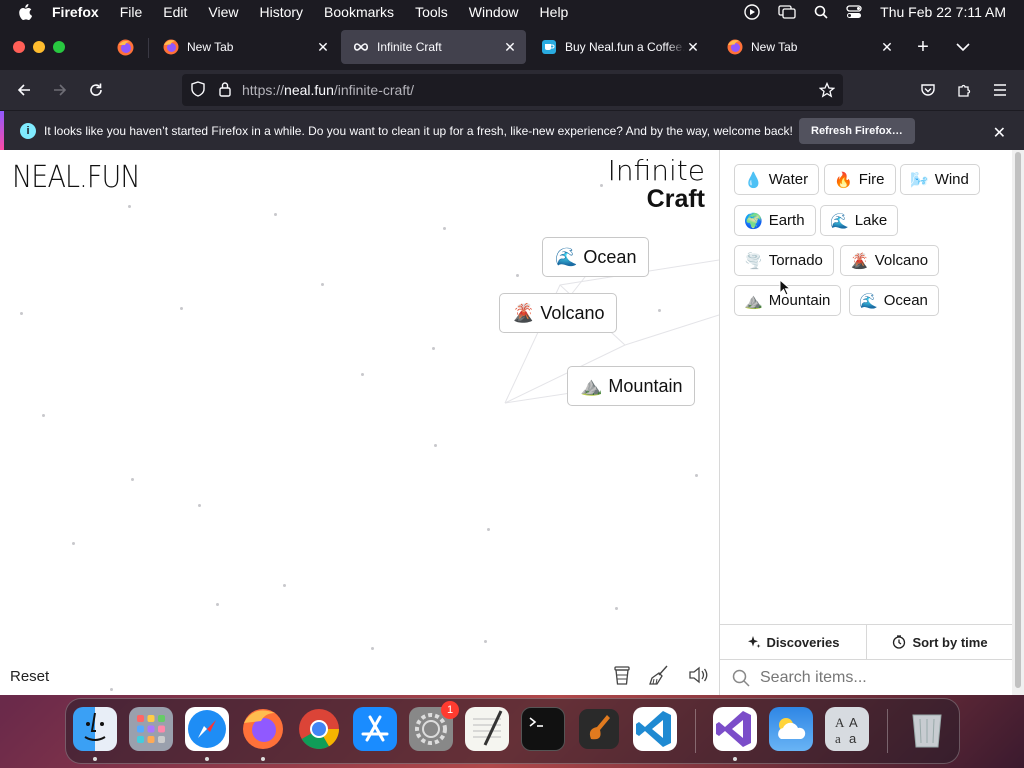 This screenshot has width=1024, height=768. What do you see at coordinates (785, 287) in the screenshot?
I see `mouse-cursor-icon` at bounding box center [785, 287].